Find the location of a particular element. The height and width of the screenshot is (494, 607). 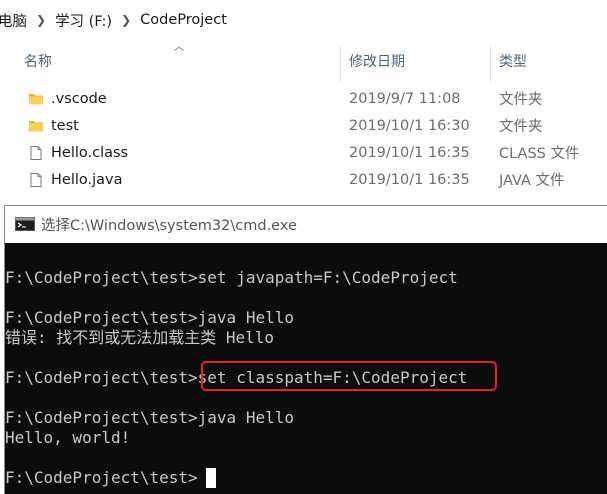

console-line: 错误: 找不到或无法加载主类 Hello is located at coordinates (140, 337).